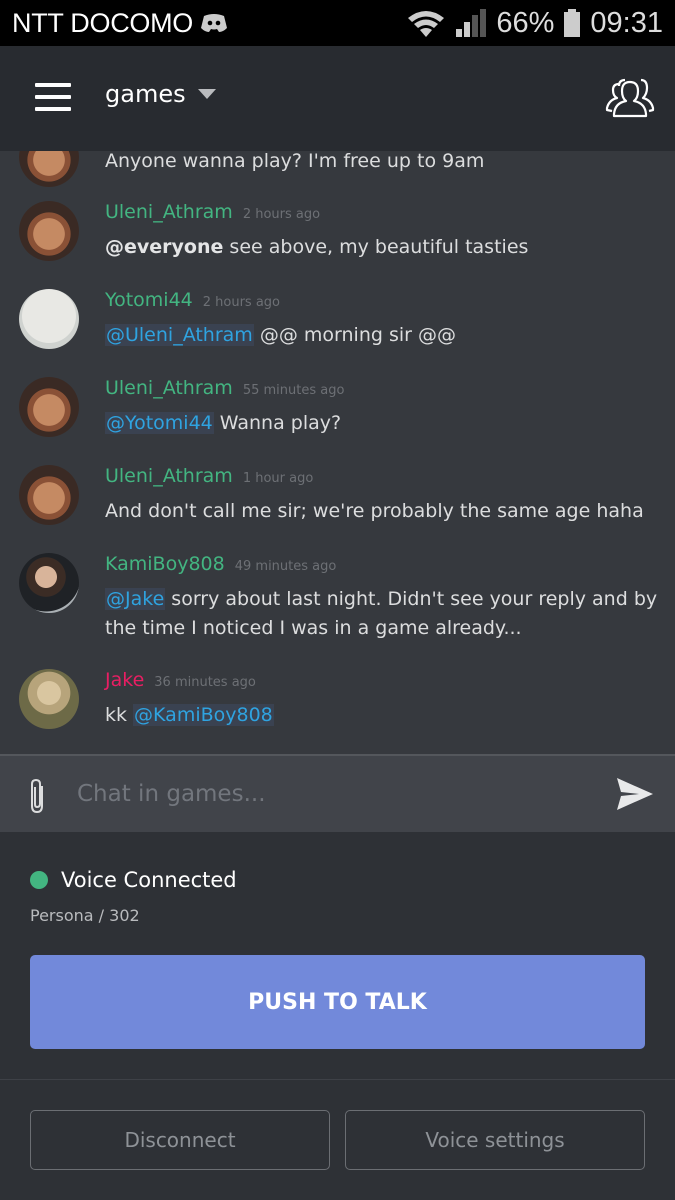 This screenshot has height=1200, width=675. I want to click on user-mention: @KamiBoy808, so click(203, 715).